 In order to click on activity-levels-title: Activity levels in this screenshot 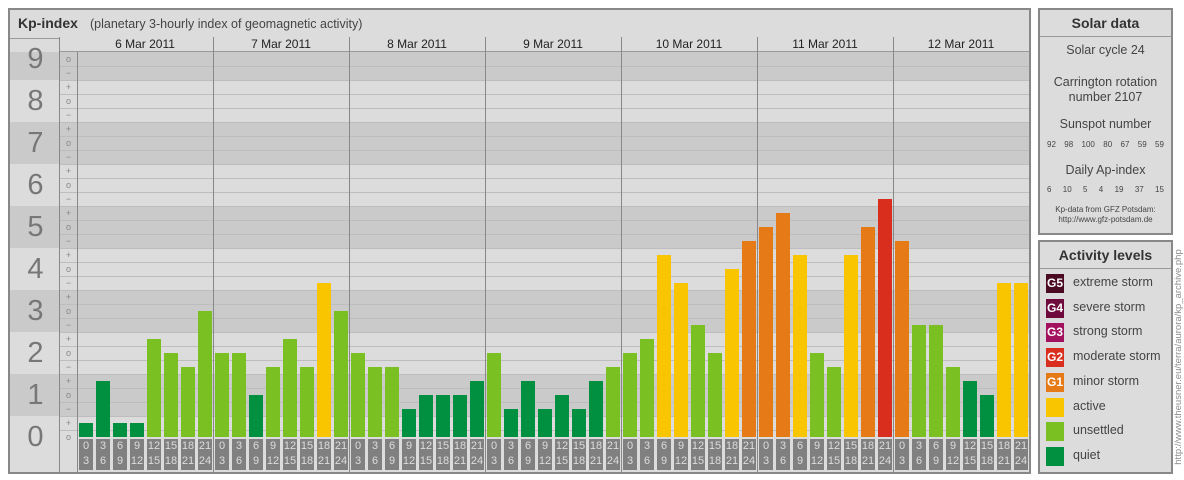, I will do `click(1105, 255)`.